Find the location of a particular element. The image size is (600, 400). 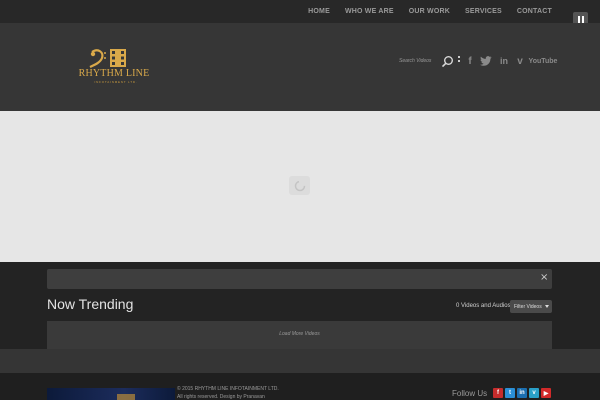

follow-us-label: Follow Us is located at coordinates (470, 393).